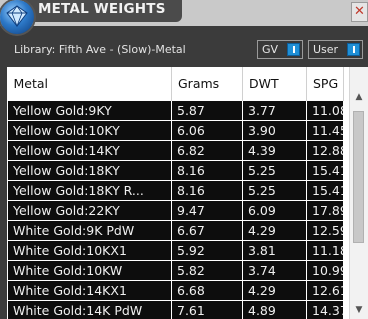 This screenshot has width=368, height=319. What do you see at coordinates (274, 84) in the screenshot?
I see `column-header-dwt: DWT` at bounding box center [274, 84].